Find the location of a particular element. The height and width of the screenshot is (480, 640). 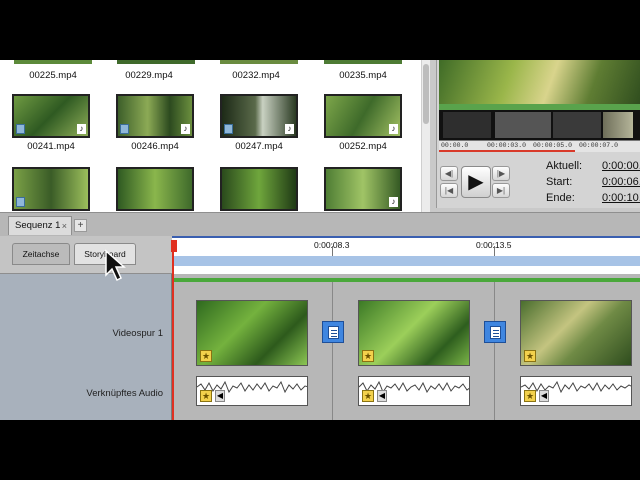

add-sequence-button: + is located at coordinates (80, 225).